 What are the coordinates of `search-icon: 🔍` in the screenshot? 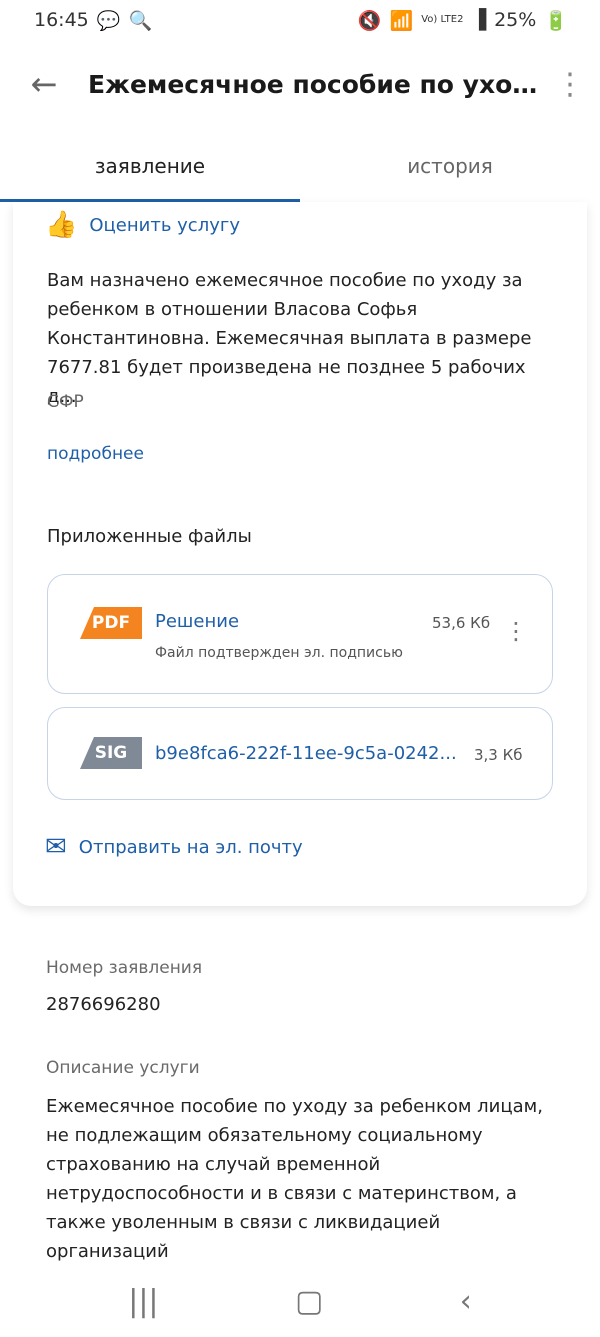 It's located at (140, 20).